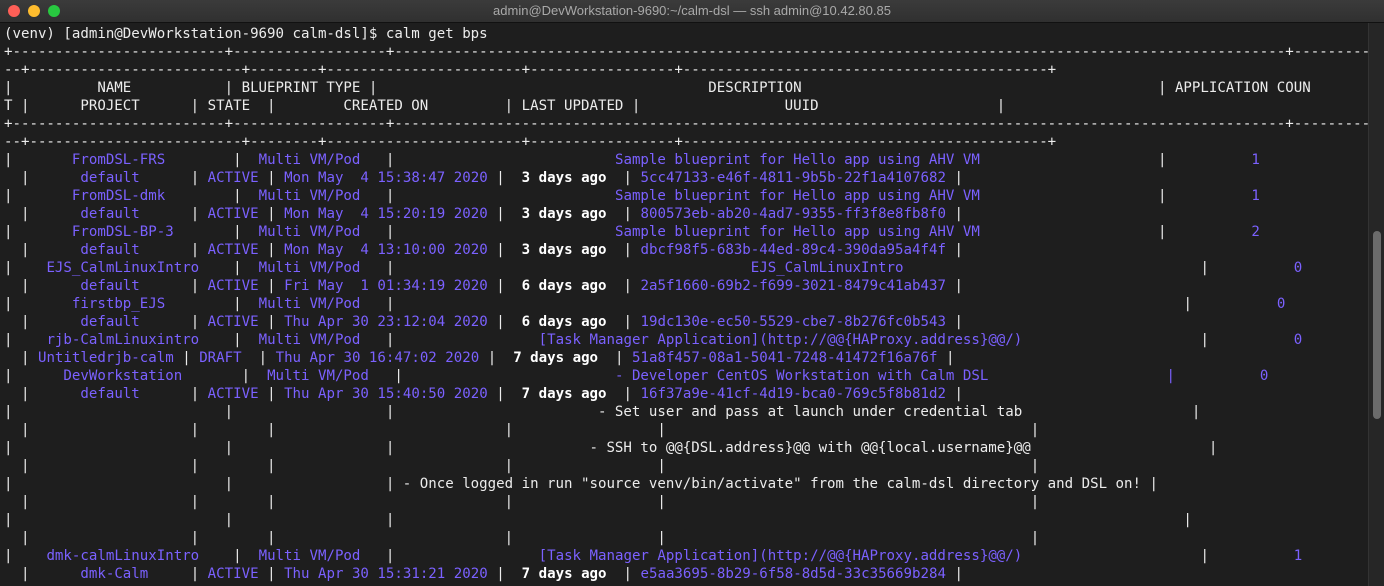  I want to click on terminal-text-segment: Untitledrjb-calm, so click(105, 358).